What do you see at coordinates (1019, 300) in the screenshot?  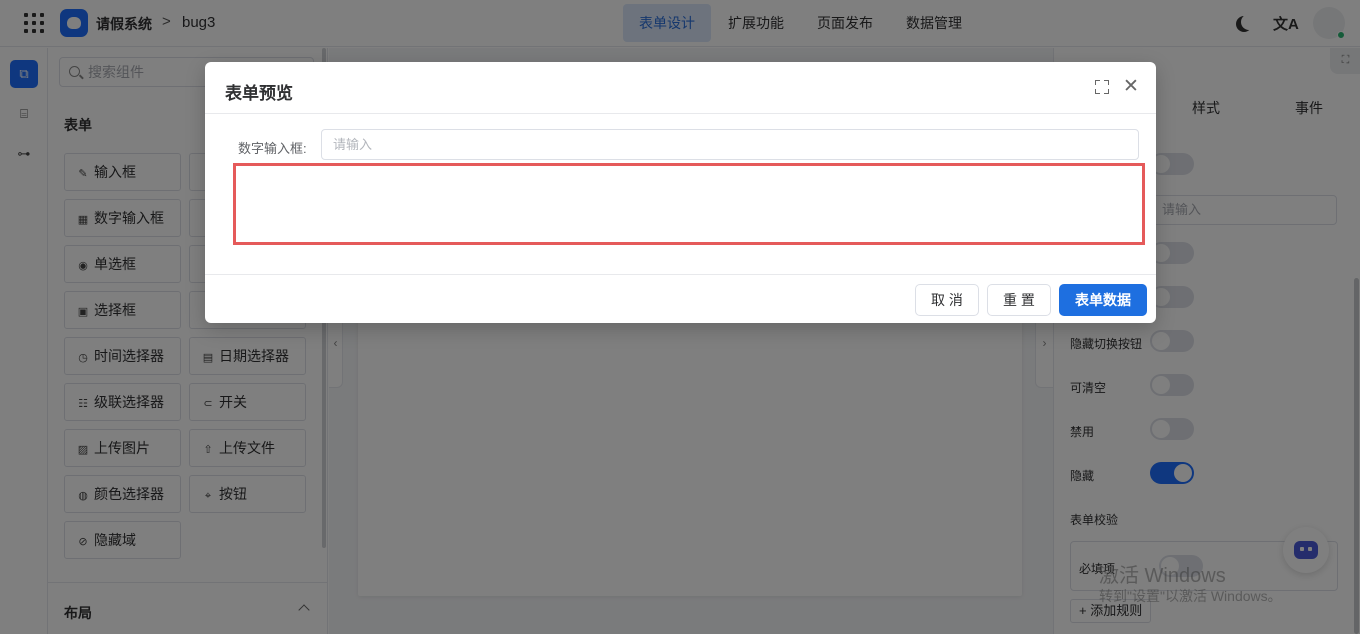 I see `reset-button: 重 置` at bounding box center [1019, 300].